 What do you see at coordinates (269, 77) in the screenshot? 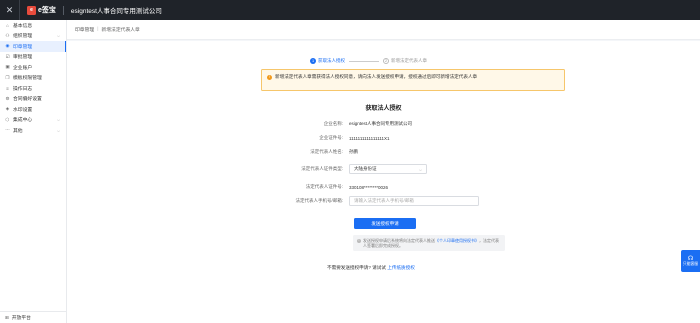
I see `warning-icon: !` at bounding box center [269, 77].